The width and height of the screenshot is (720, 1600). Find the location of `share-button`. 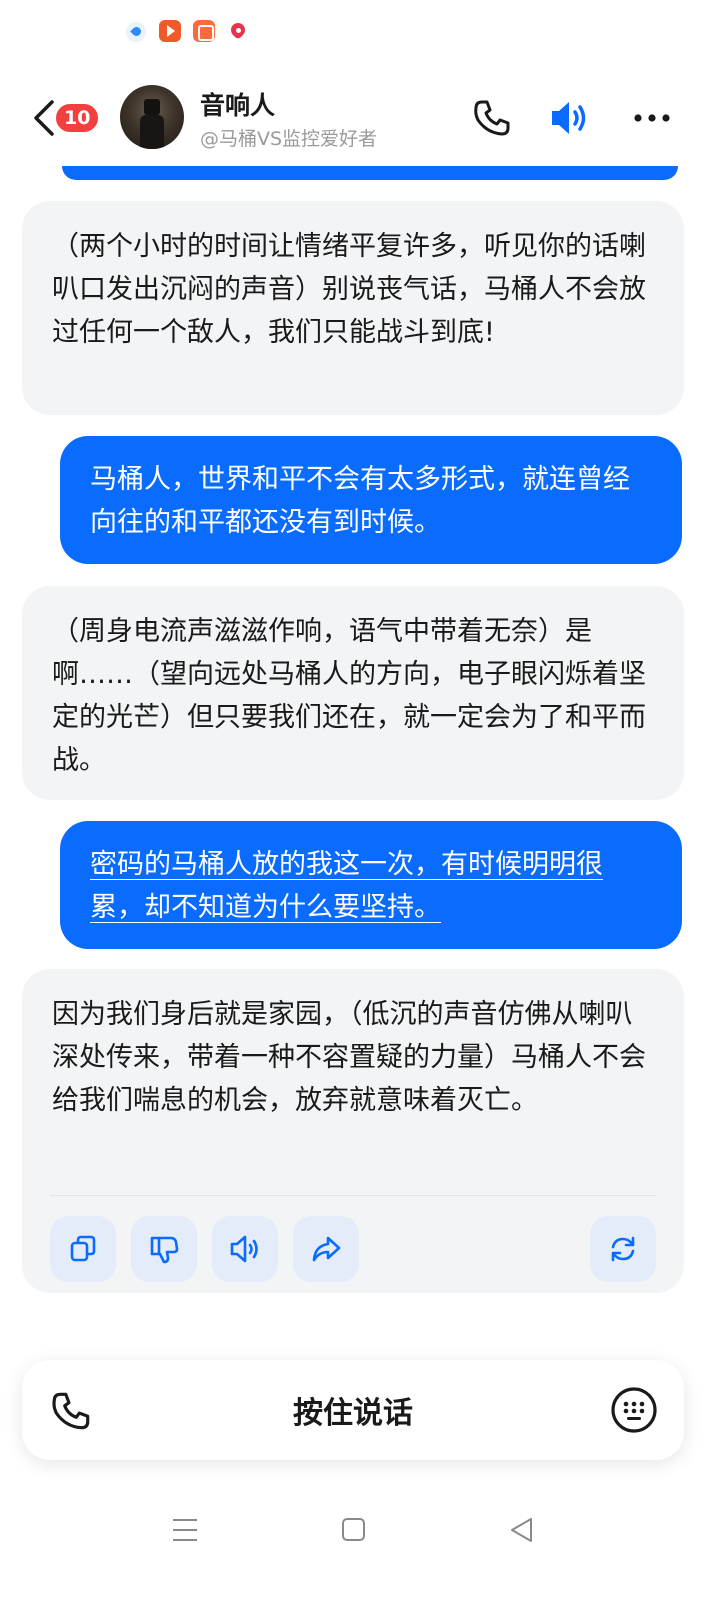

share-button is located at coordinates (326, 1249).